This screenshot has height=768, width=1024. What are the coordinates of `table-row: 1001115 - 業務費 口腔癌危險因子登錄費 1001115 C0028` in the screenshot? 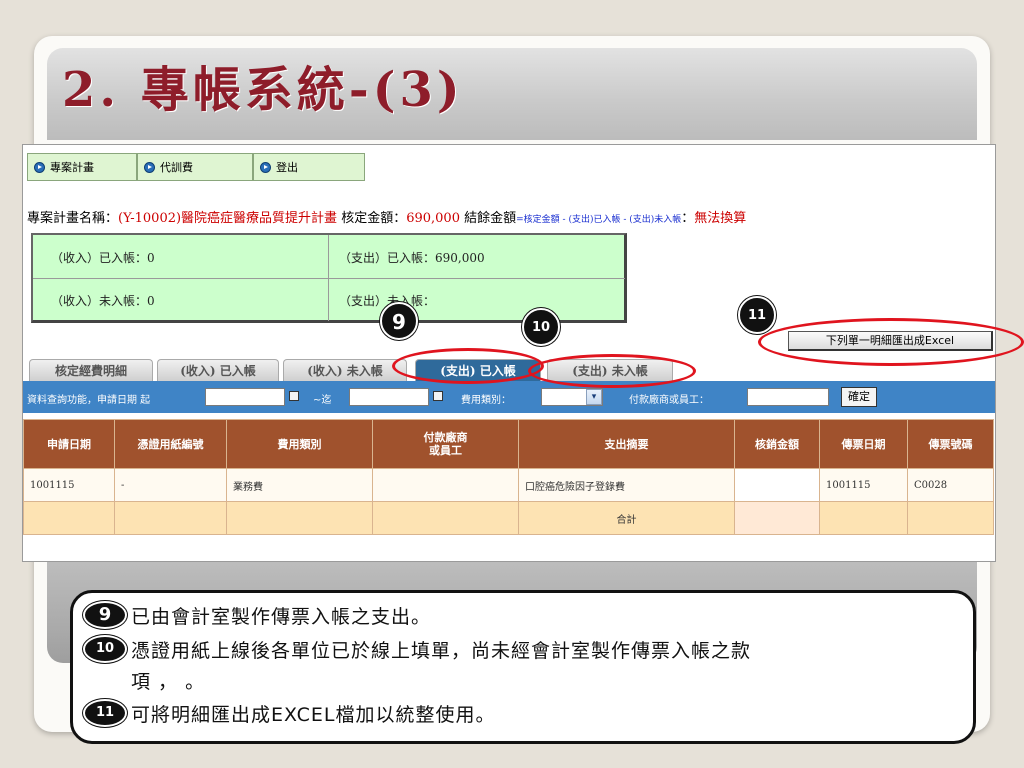 It's located at (508, 485).